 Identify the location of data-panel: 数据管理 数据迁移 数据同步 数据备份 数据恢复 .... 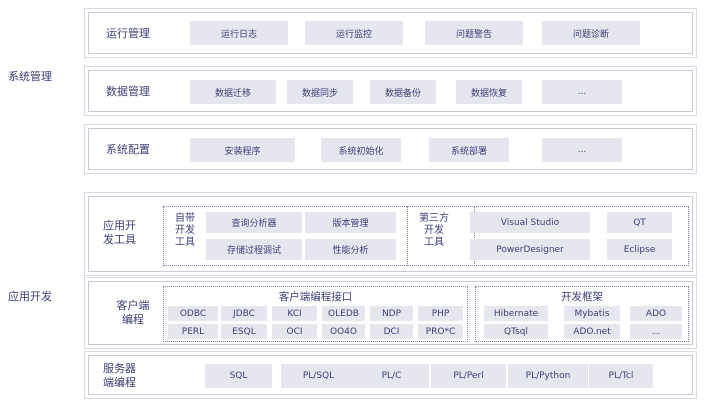
(390, 91).